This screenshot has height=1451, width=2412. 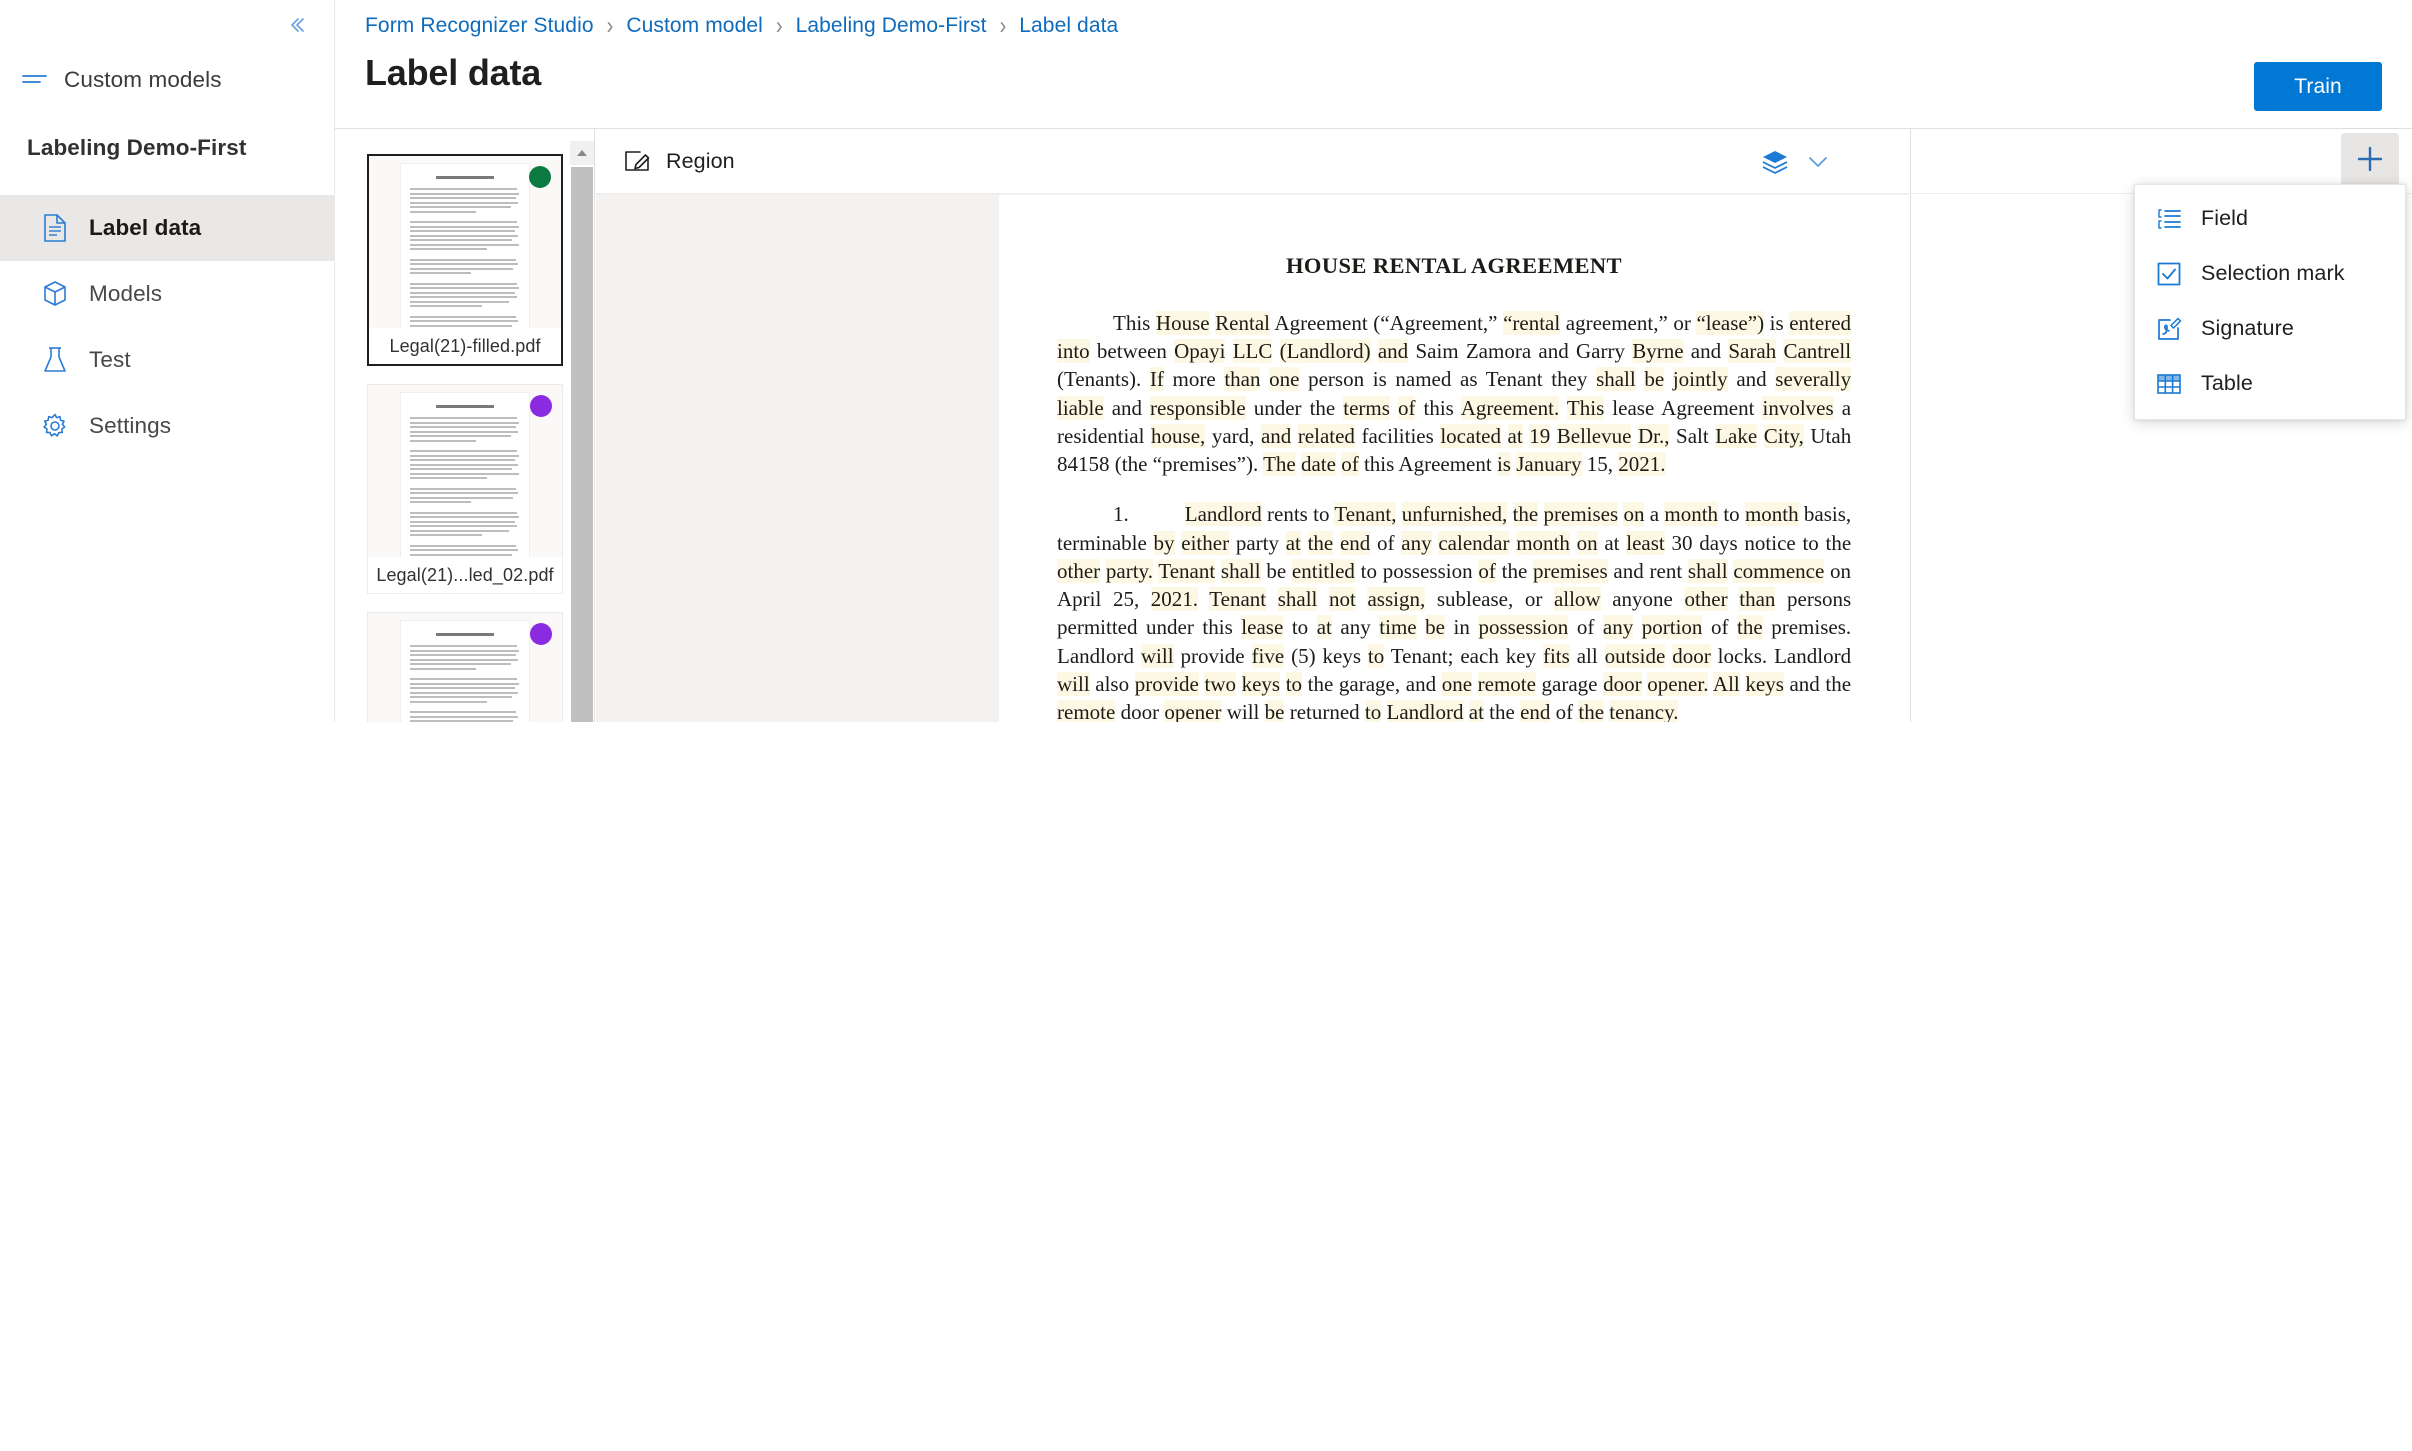 I want to click on file-thumbnail-item: Legal(21)-filled.pdf, so click(x=465, y=260).